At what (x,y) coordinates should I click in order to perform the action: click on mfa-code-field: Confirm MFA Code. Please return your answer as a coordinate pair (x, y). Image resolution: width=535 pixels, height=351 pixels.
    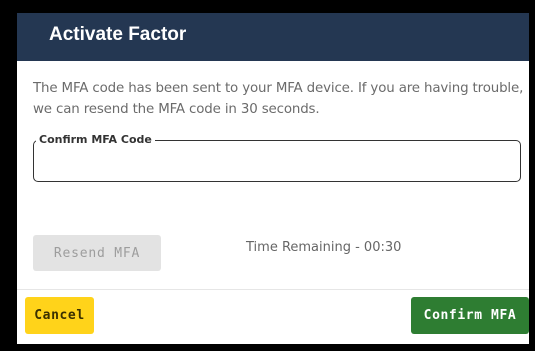
    Looking at the image, I should click on (277, 157).